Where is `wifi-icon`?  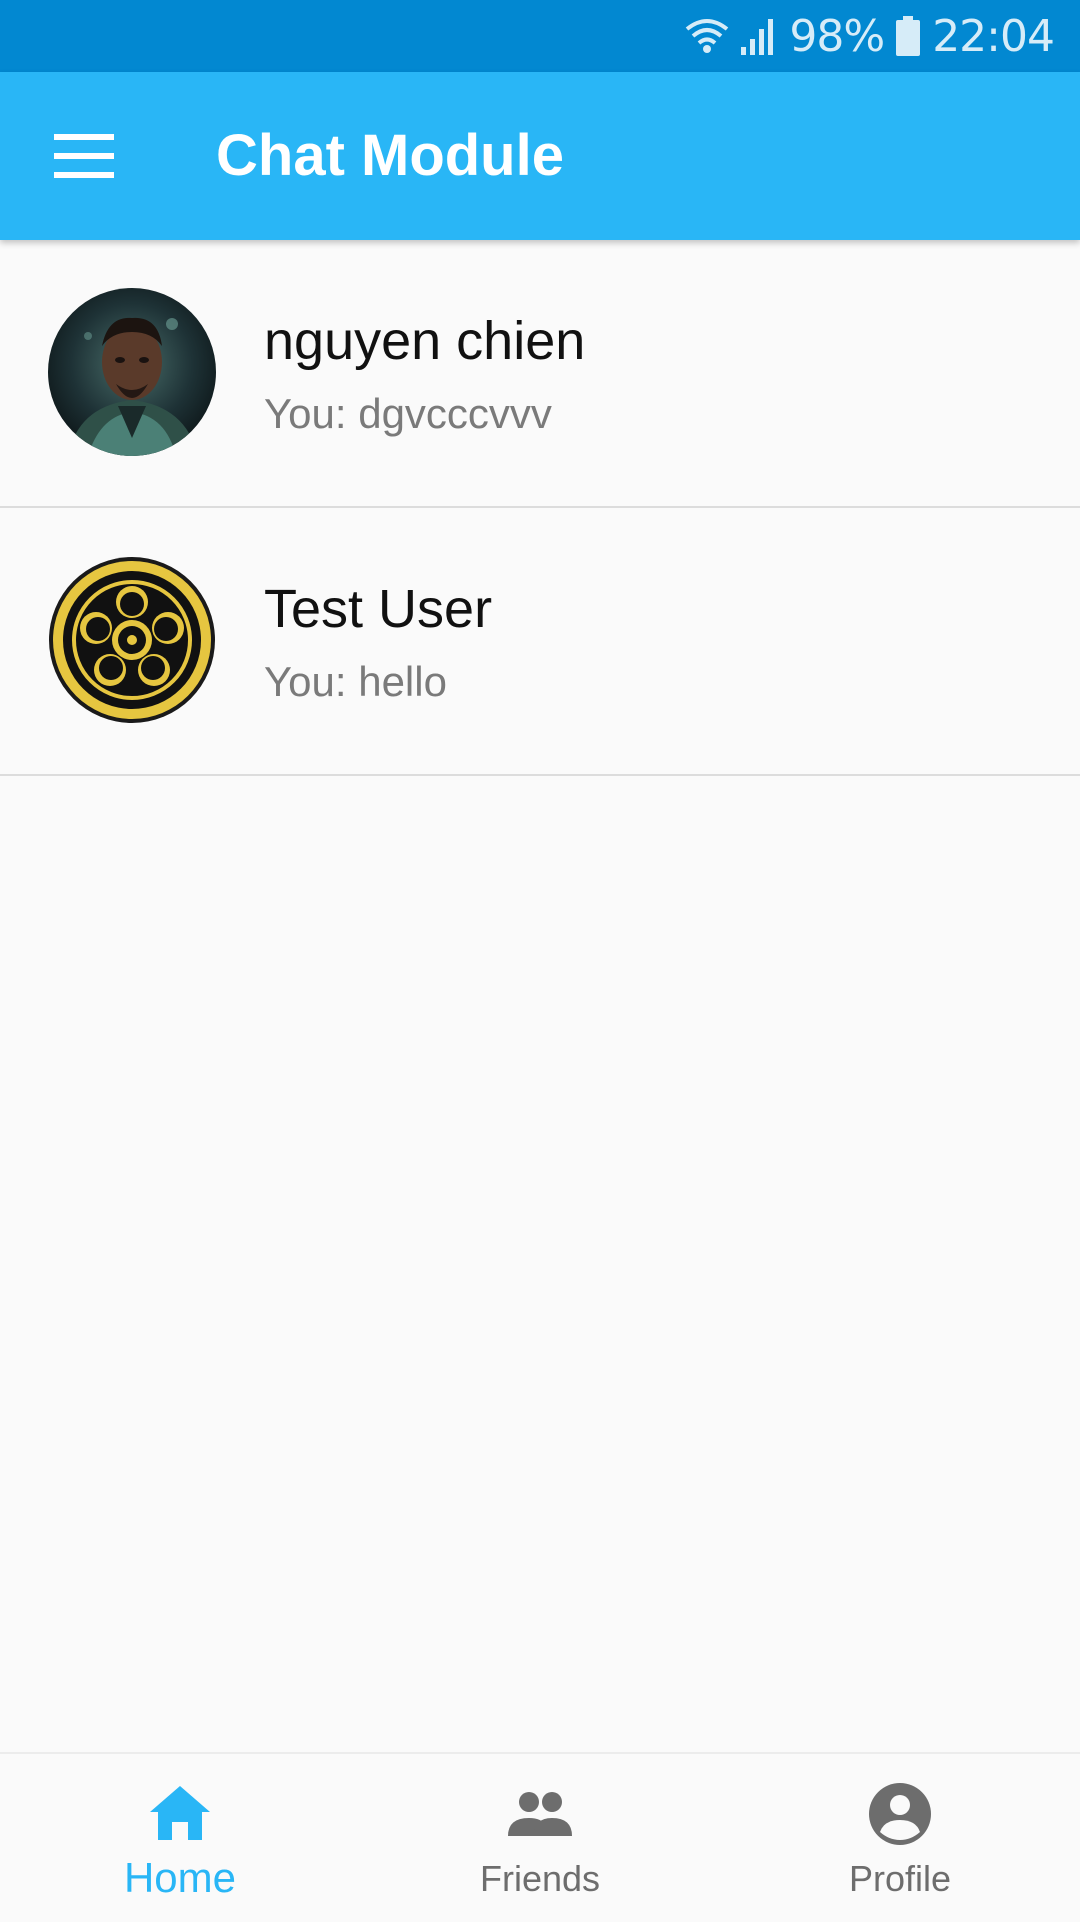 wifi-icon is located at coordinates (707, 36).